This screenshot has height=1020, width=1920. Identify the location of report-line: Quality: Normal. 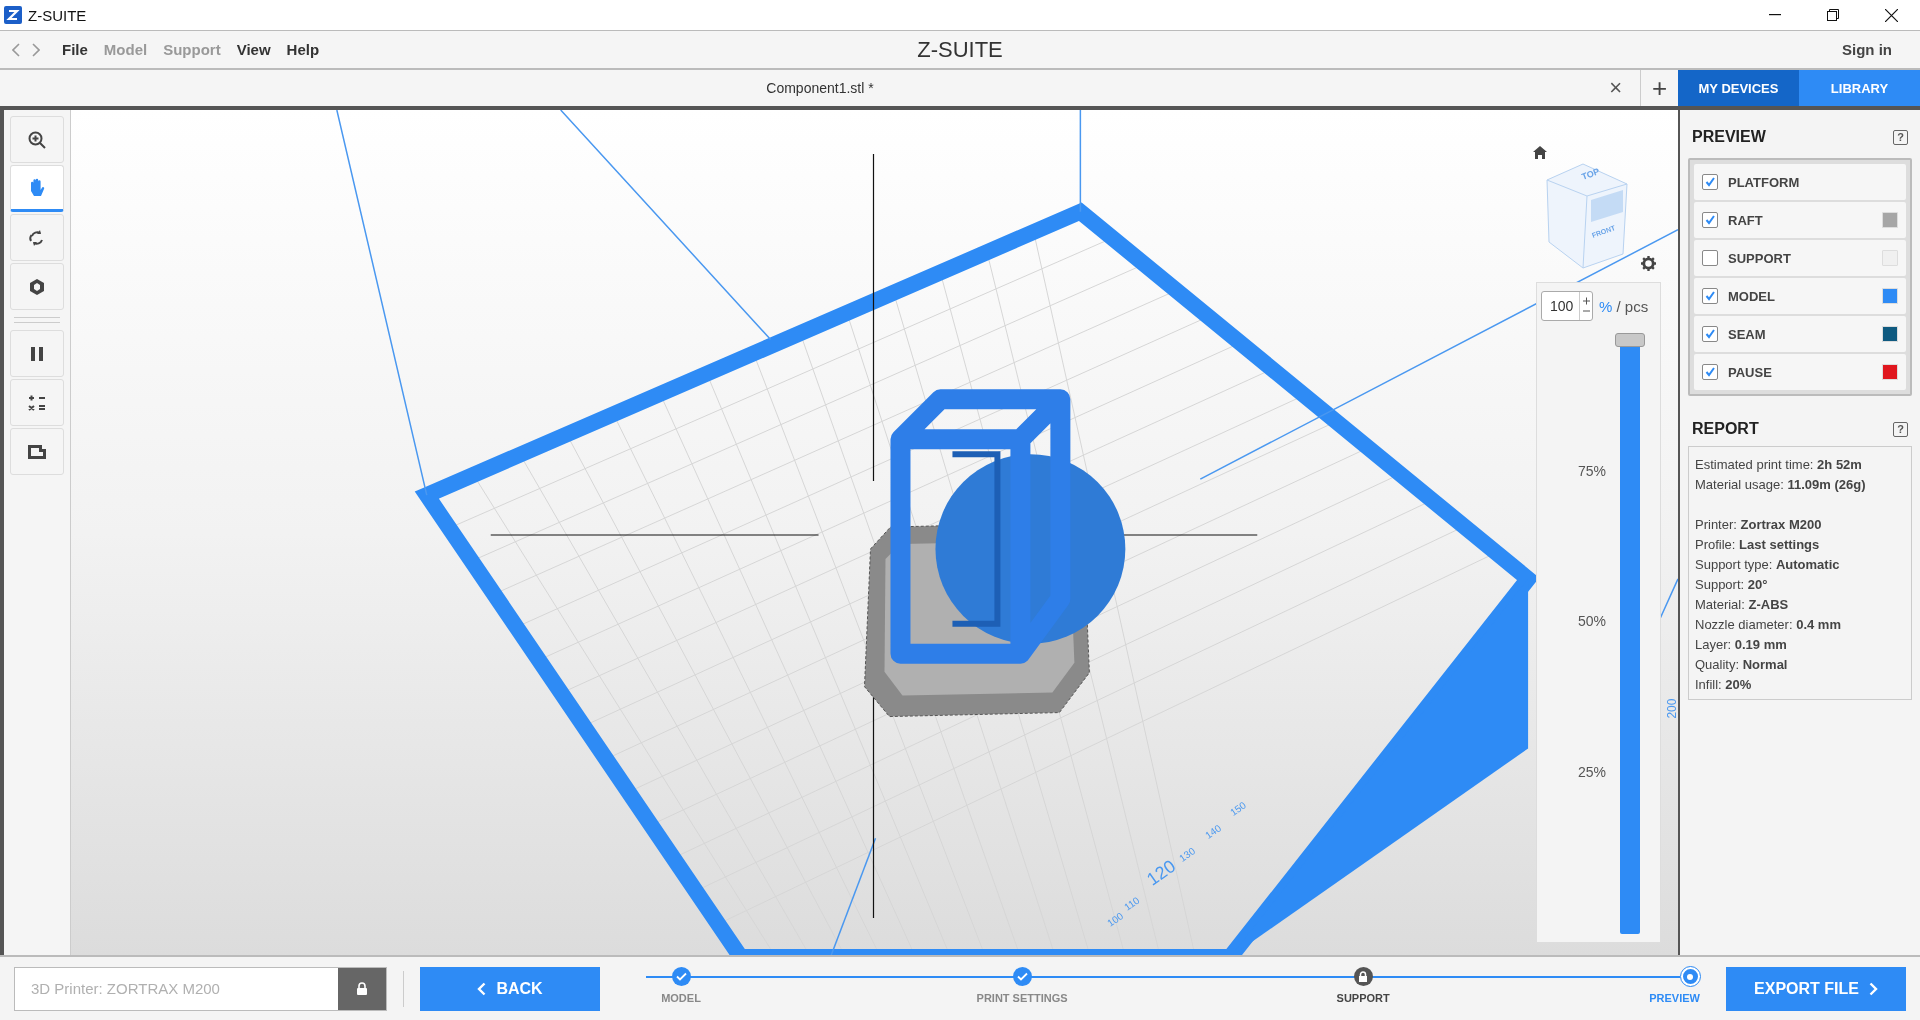
(1742, 665).